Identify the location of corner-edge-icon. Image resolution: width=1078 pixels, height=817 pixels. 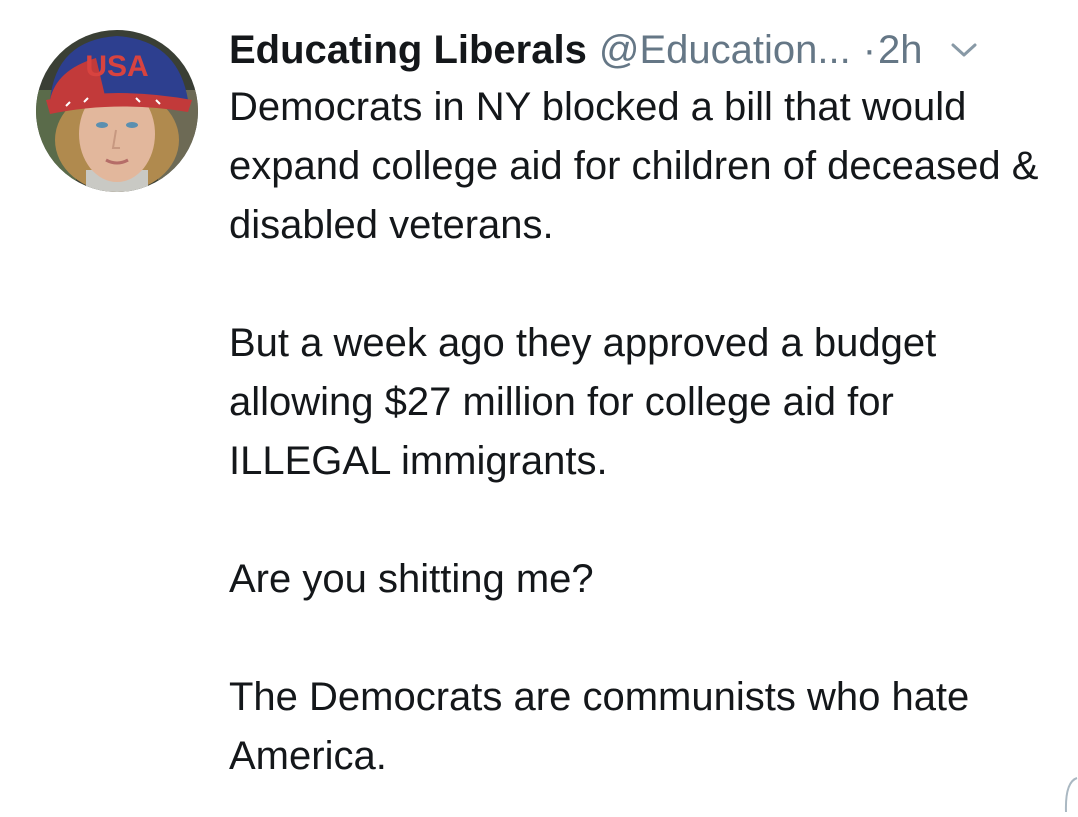
(1070, 794).